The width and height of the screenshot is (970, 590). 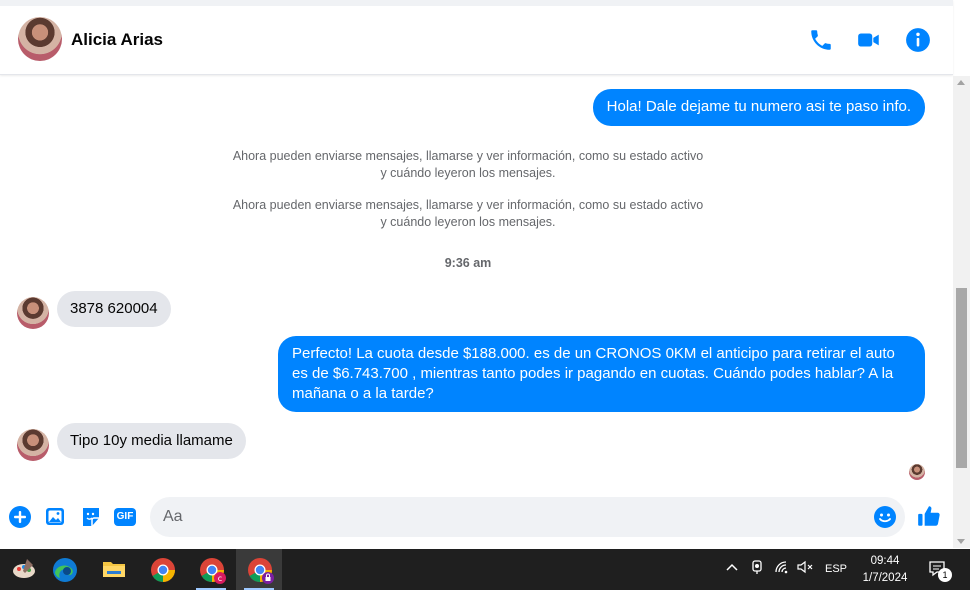 I want to click on message-input: Aa, so click(x=527, y=517).